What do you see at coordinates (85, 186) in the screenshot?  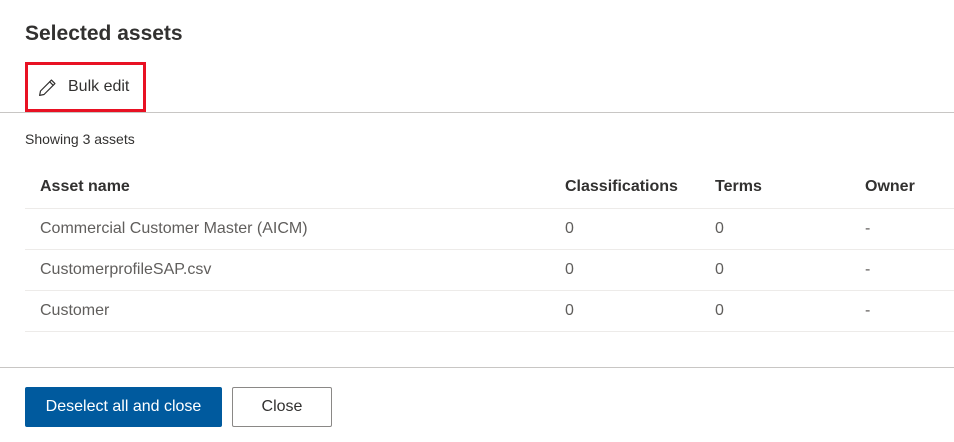 I see `column-header-asset-name: Asset name` at bounding box center [85, 186].